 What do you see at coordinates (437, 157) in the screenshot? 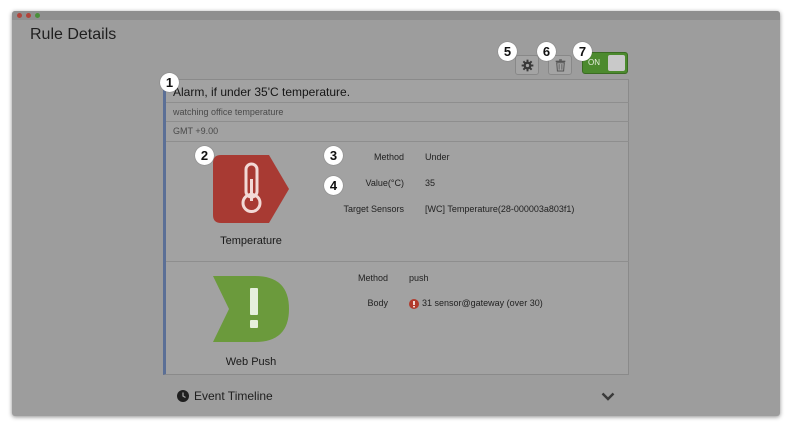
I see `condition-method-value: Under` at bounding box center [437, 157].